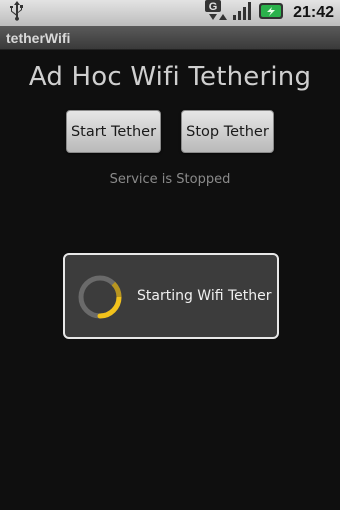  I want to click on status-time: 21:42, so click(313, 12).